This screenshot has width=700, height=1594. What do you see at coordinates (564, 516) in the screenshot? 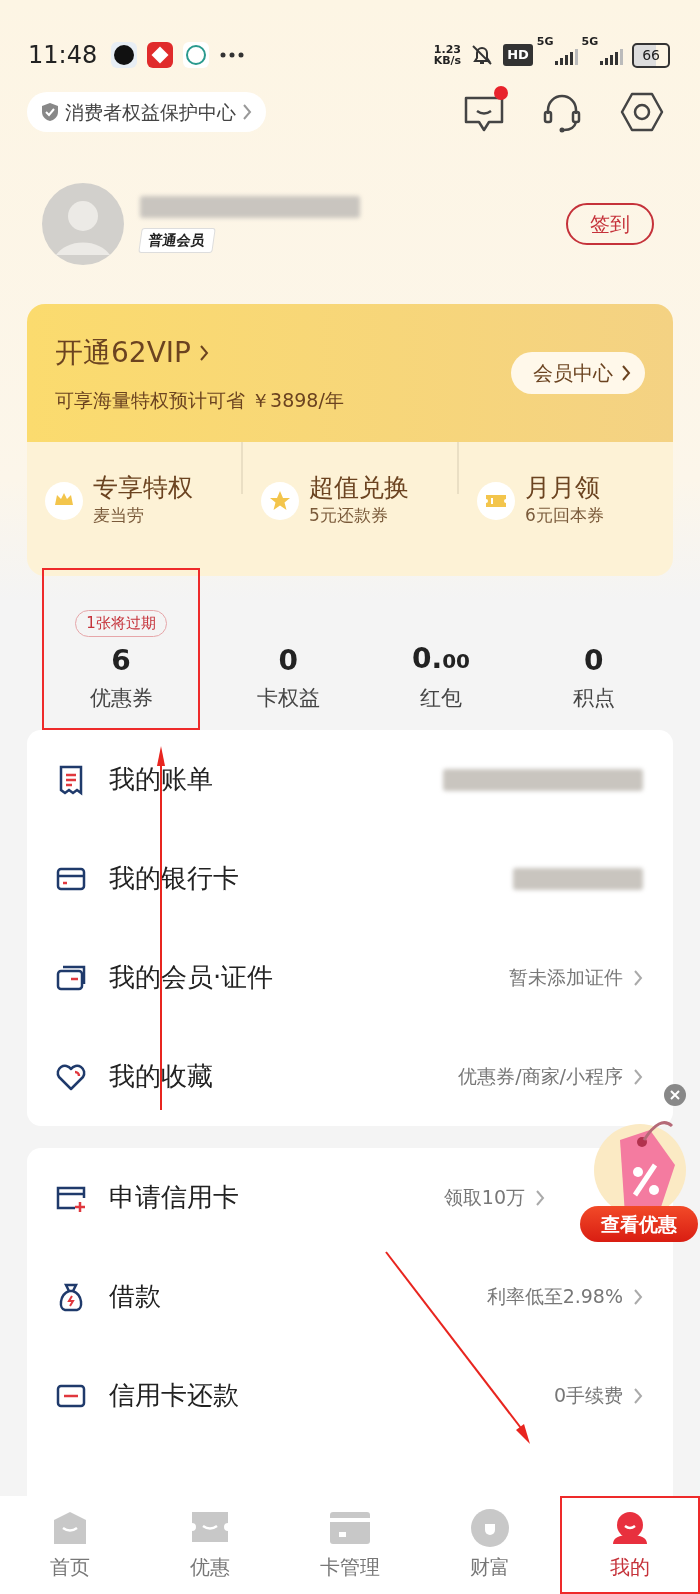
I see `perk-subtitle: 6元回本券` at bounding box center [564, 516].